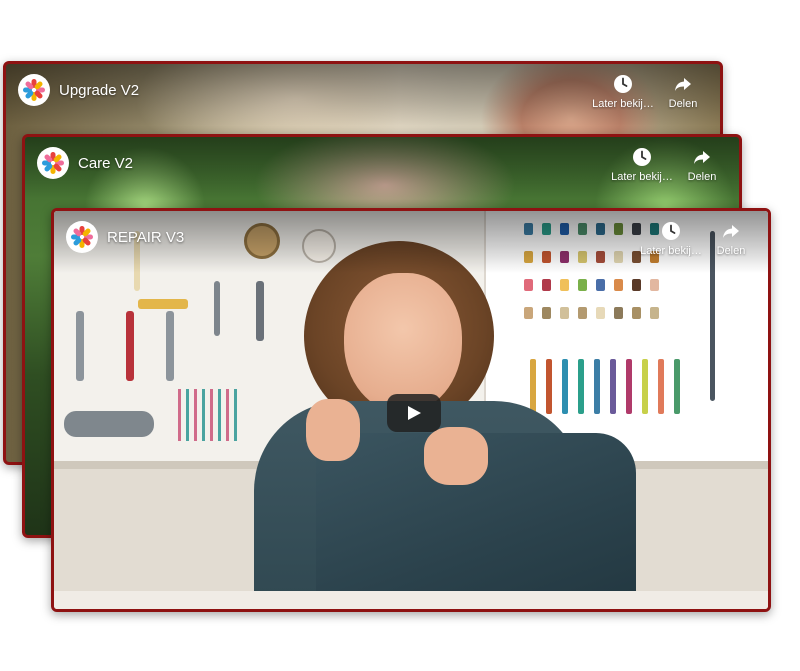 This screenshot has width=800, height=671. What do you see at coordinates (333, 430) in the screenshot?
I see `person-hand-left` at bounding box center [333, 430].